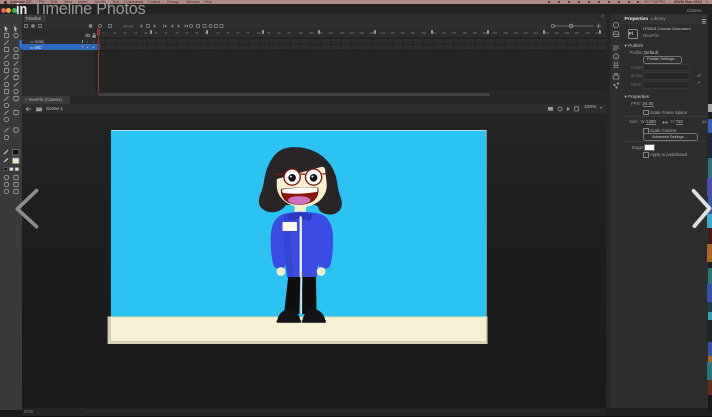  Describe the element at coordinates (128, 25) in the screenshot. I see `svg-text: 24.00` at that location.